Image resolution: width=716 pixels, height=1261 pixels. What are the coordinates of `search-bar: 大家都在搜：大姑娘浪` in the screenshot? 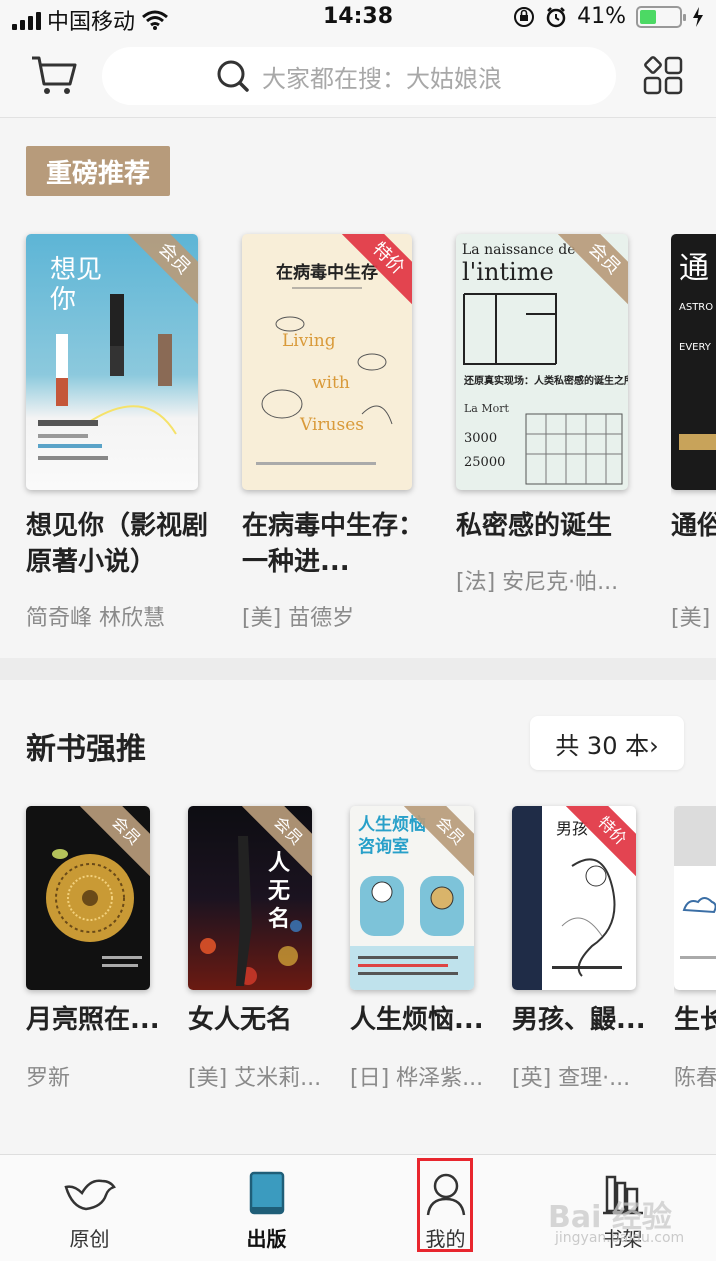 It's located at (359, 76).